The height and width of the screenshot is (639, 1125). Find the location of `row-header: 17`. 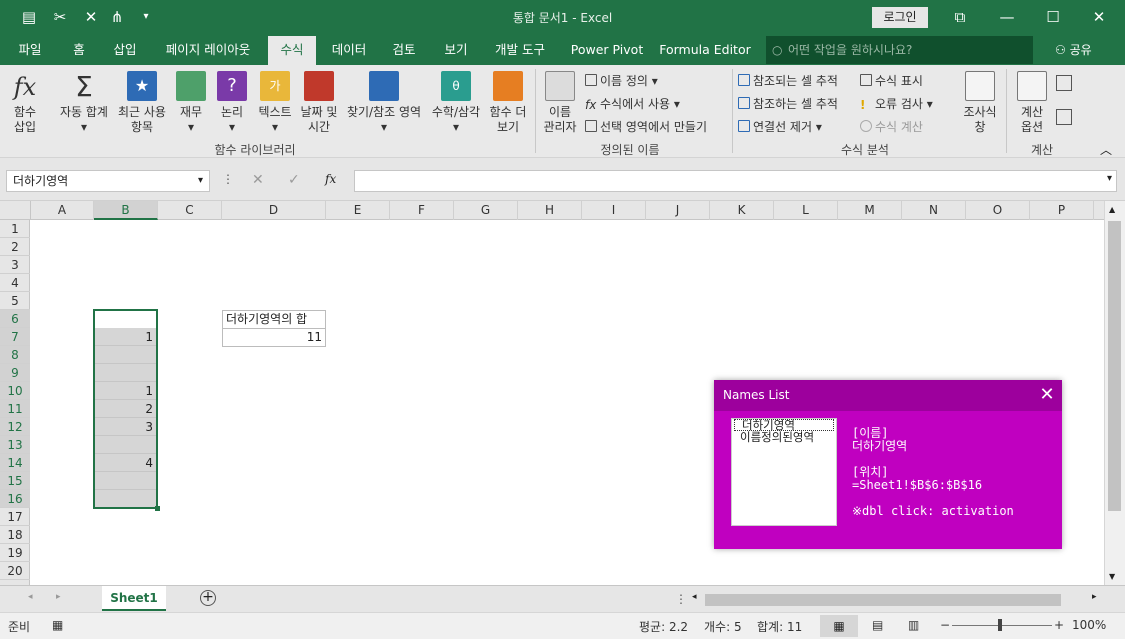

row-header: 17 is located at coordinates (15, 517).